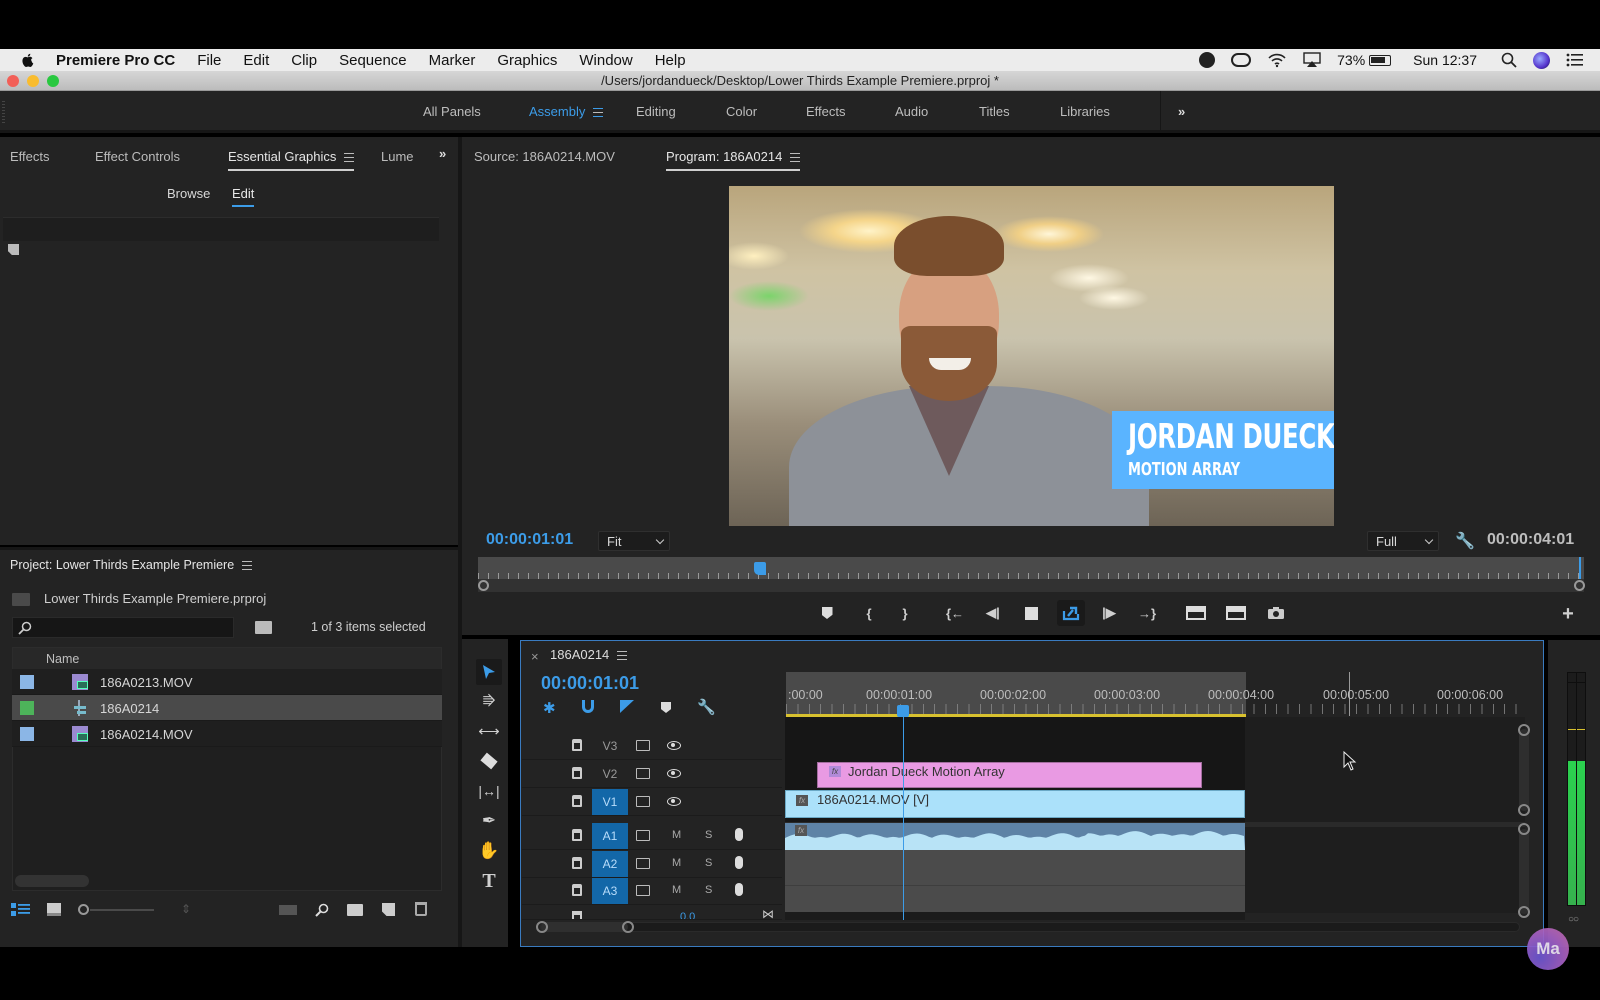  I want to click on timeline-scroll-right-handle, so click(628, 927).